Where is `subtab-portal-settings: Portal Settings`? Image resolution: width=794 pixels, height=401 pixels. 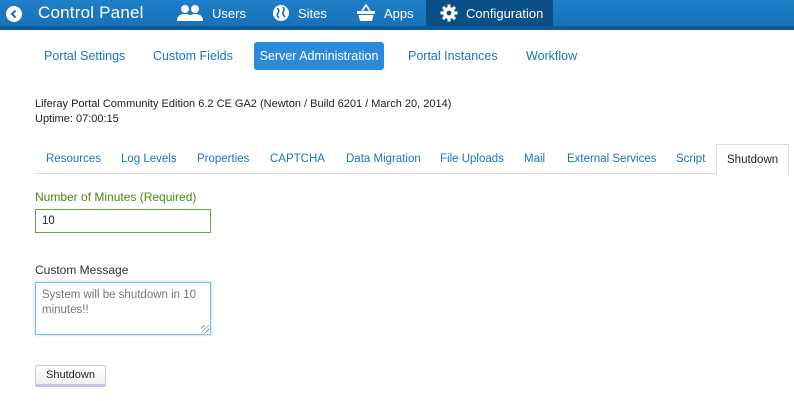
subtab-portal-settings: Portal Settings is located at coordinates (84, 56).